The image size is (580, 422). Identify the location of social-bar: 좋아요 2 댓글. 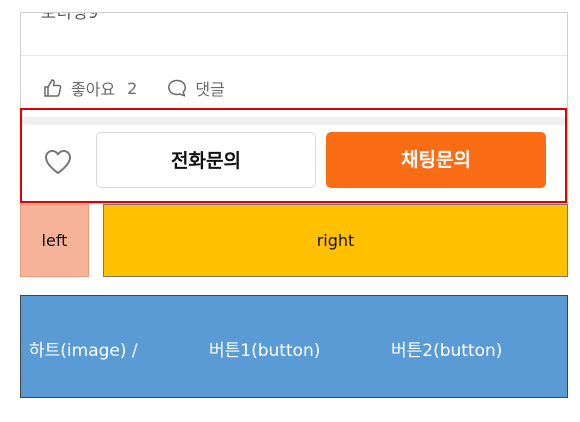
(134, 88).